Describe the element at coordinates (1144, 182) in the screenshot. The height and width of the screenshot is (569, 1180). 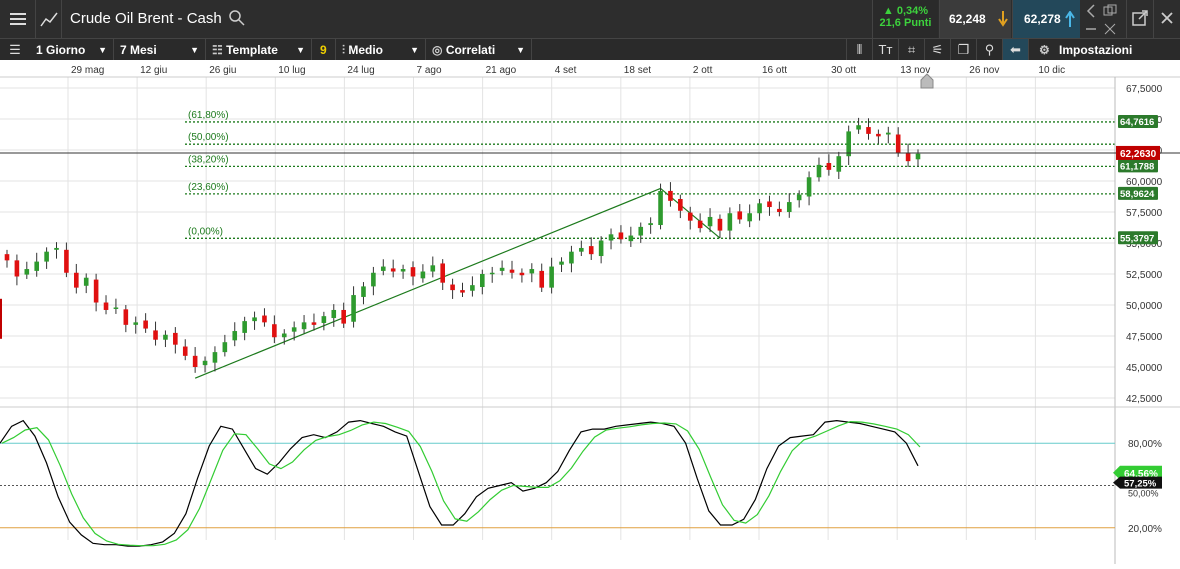
I see `y-tick-label: 60,0000` at that location.